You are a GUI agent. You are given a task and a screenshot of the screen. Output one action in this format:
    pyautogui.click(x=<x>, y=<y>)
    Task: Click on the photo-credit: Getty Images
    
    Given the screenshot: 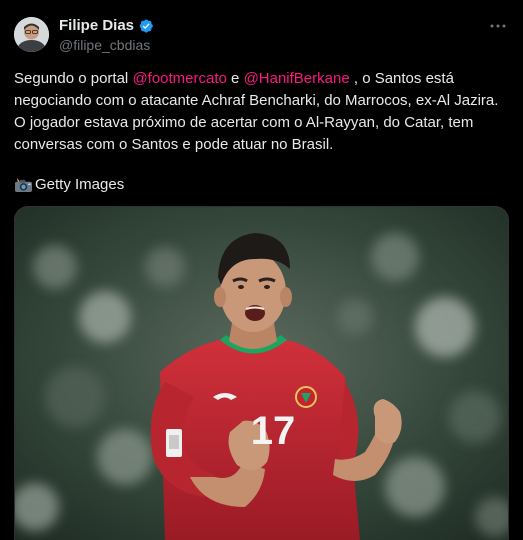 What is the action you would take?
    pyautogui.click(x=69, y=185)
    